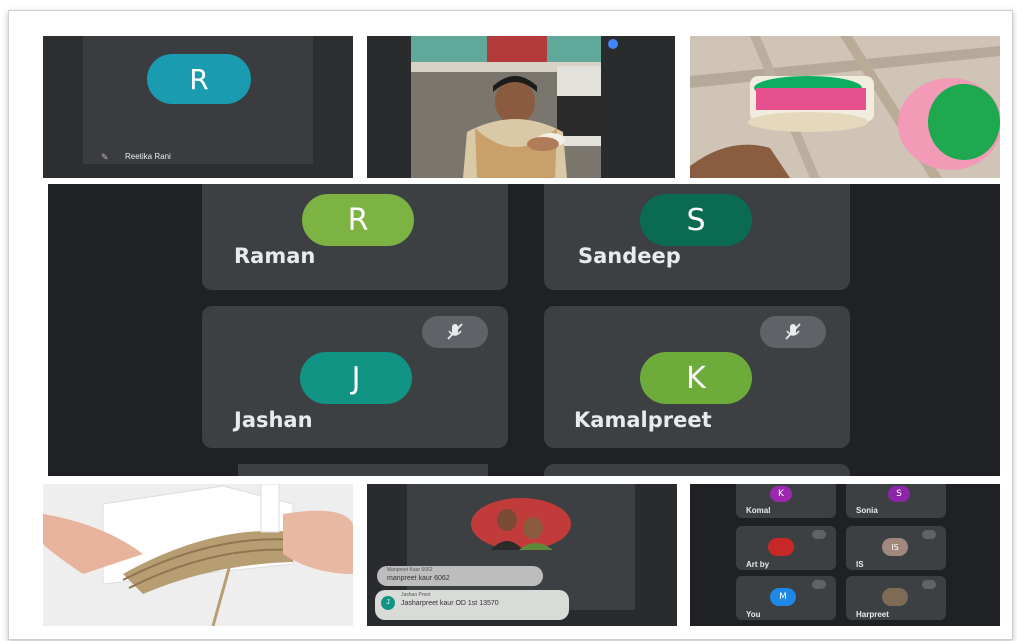 The image size is (1017, 641). Describe the element at coordinates (198, 107) in the screenshot. I see `participant-tile-reetika: R ✎ Reetika Rani` at that location.